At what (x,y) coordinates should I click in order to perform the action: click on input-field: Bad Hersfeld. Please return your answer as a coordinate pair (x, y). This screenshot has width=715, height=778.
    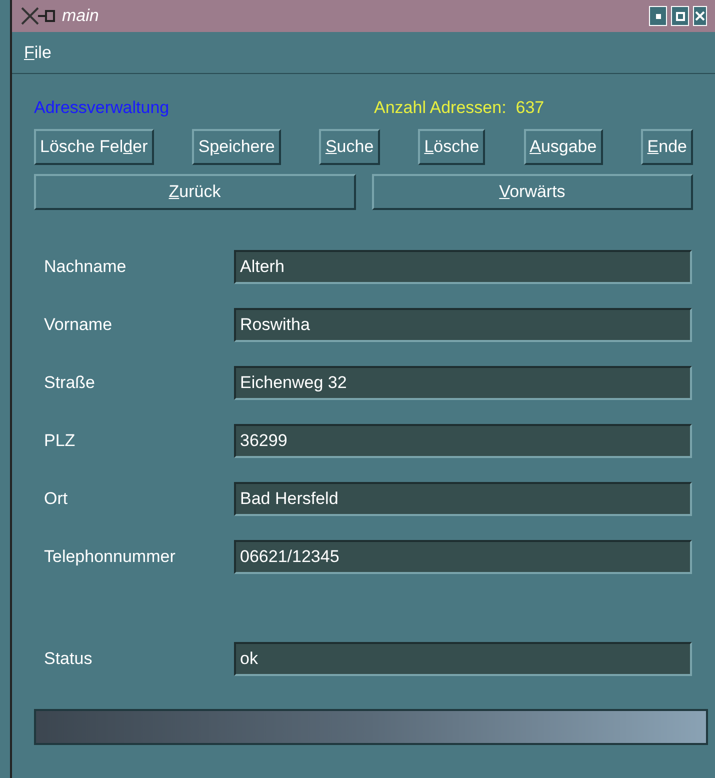
    Looking at the image, I should click on (463, 499).